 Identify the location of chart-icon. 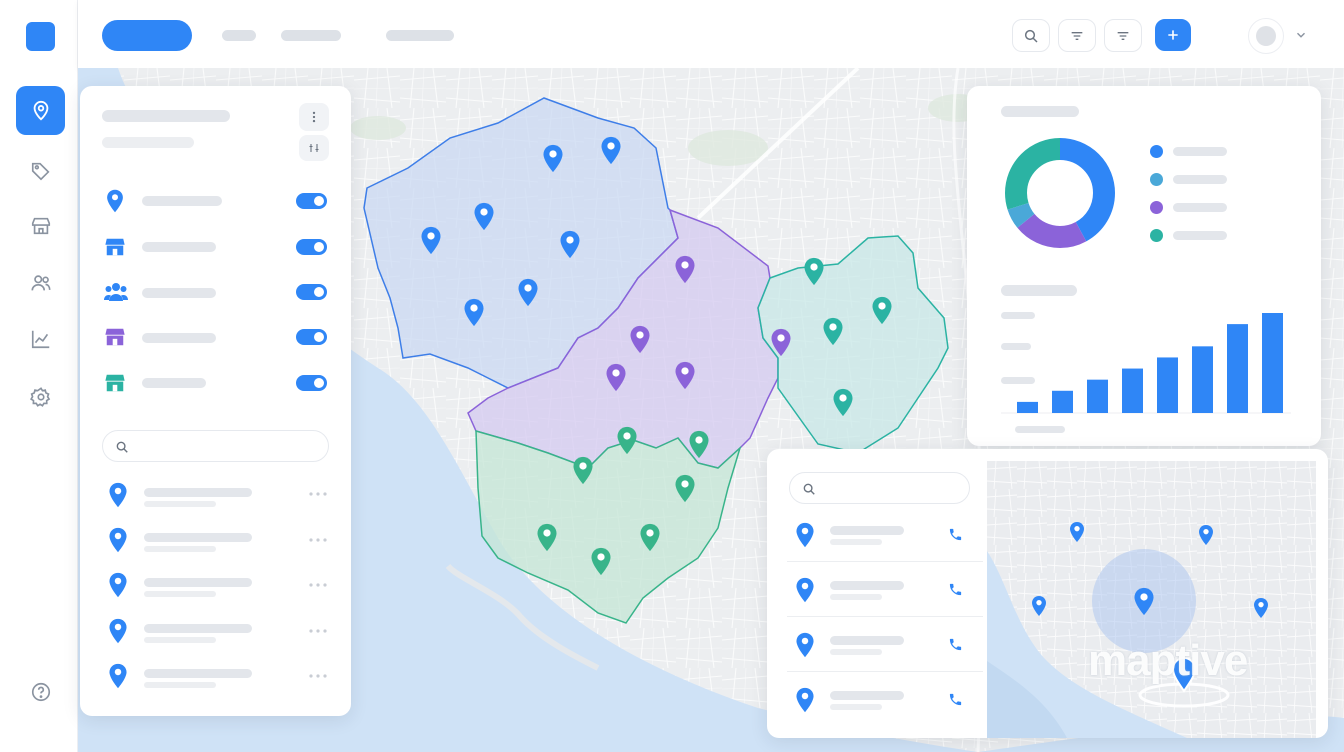
(40, 339).